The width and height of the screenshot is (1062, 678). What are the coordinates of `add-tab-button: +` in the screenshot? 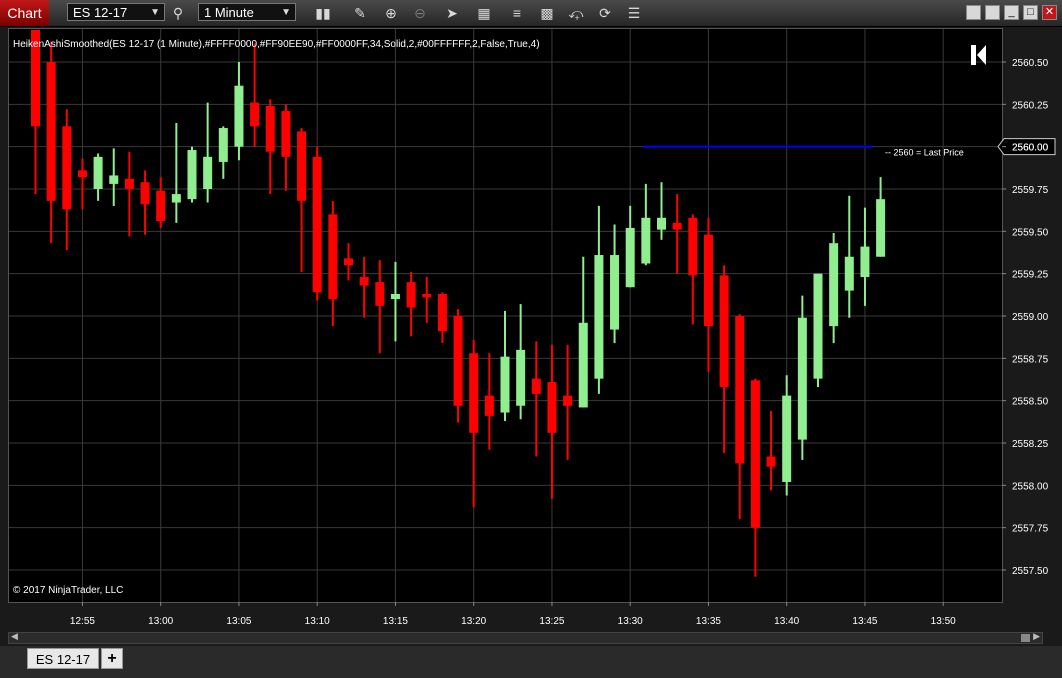 It's located at (112, 658).